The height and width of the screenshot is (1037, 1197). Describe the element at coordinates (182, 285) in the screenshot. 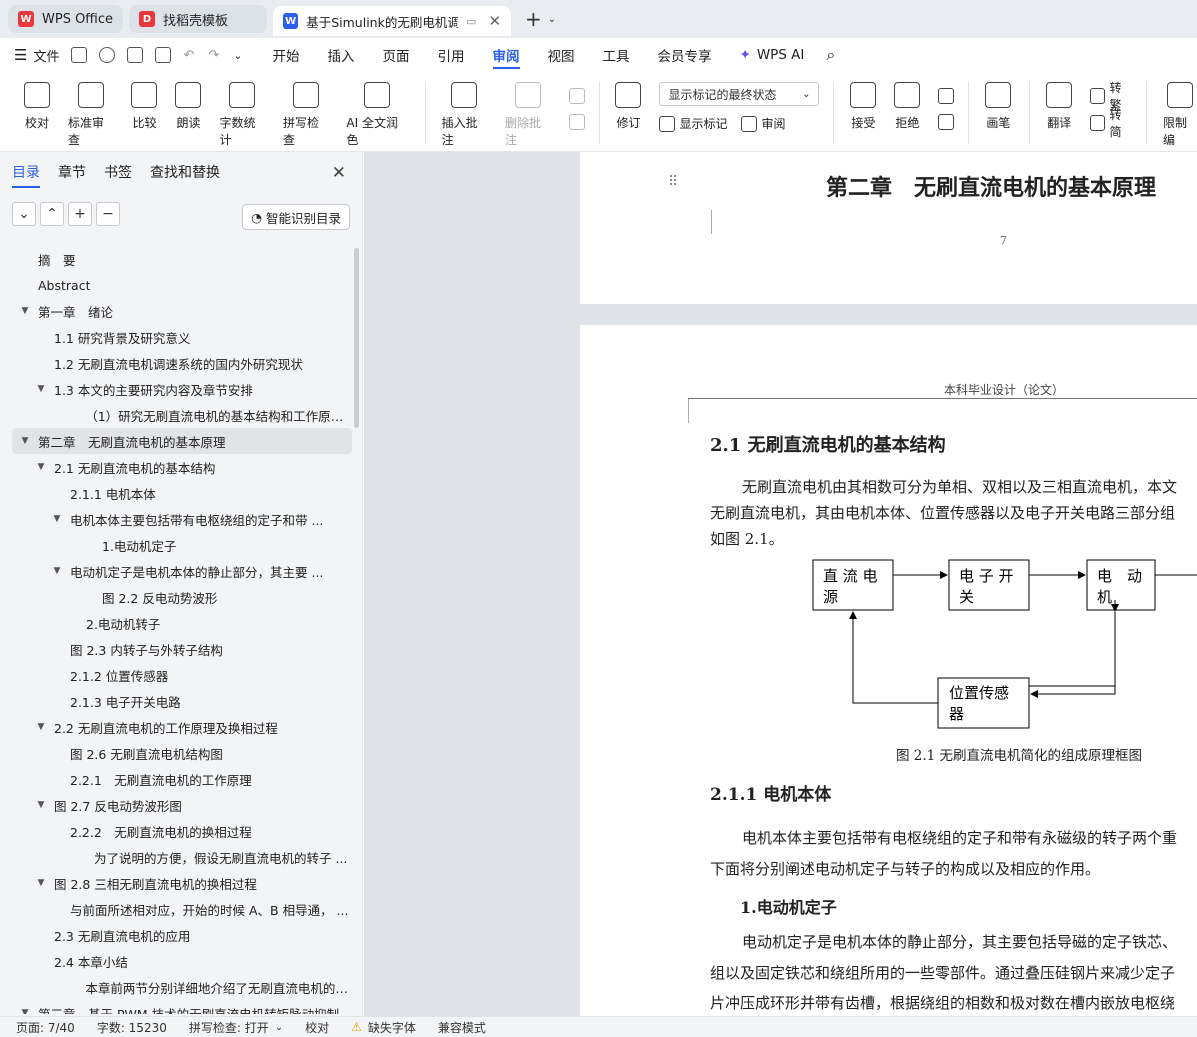

I see `toc-item: Abstract` at that location.